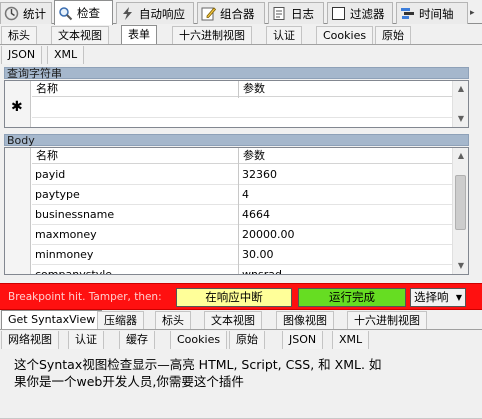  What do you see at coordinates (173, 320) in the screenshot?
I see `response-tab-headers: 标头` at bounding box center [173, 320].